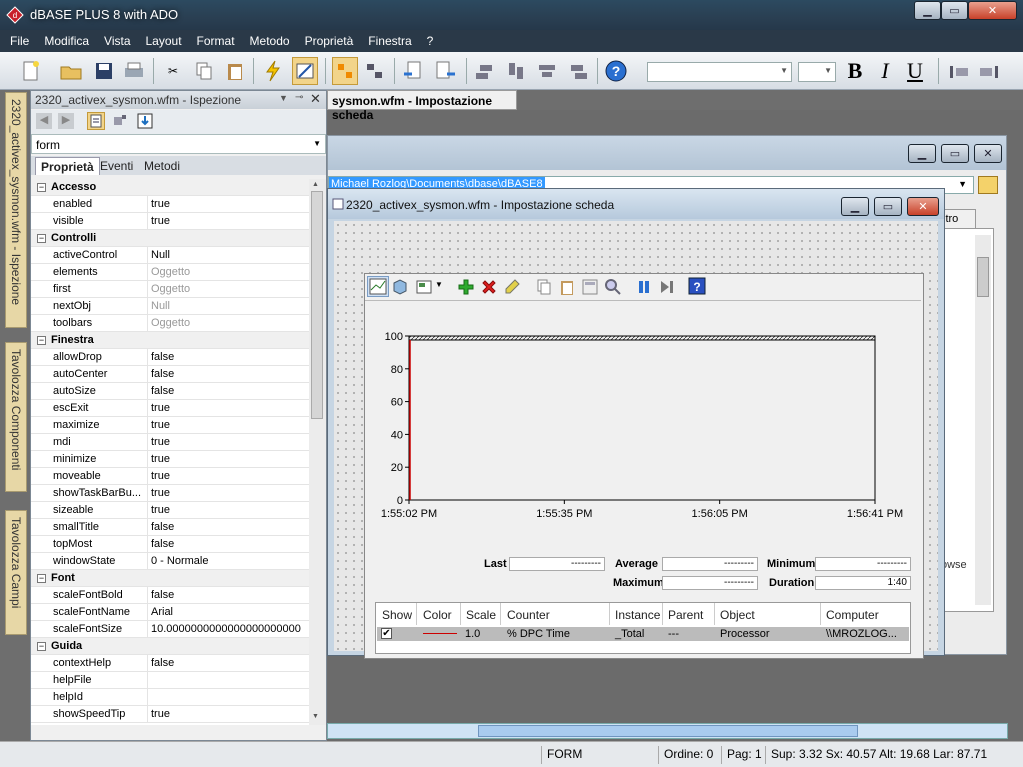 This screenshot has height=767, width=1023. I want to click on designer-horizontal-scrollbar, so click(667, 731).